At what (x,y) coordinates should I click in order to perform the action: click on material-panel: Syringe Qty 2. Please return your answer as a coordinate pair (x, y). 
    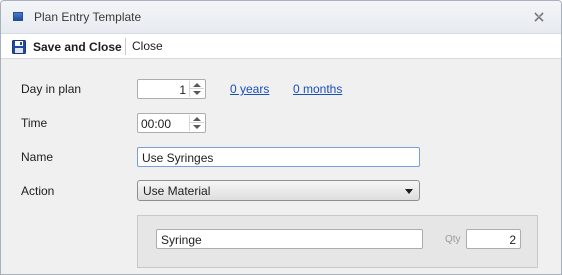
    Looking at the image, I should click on (337, 241).